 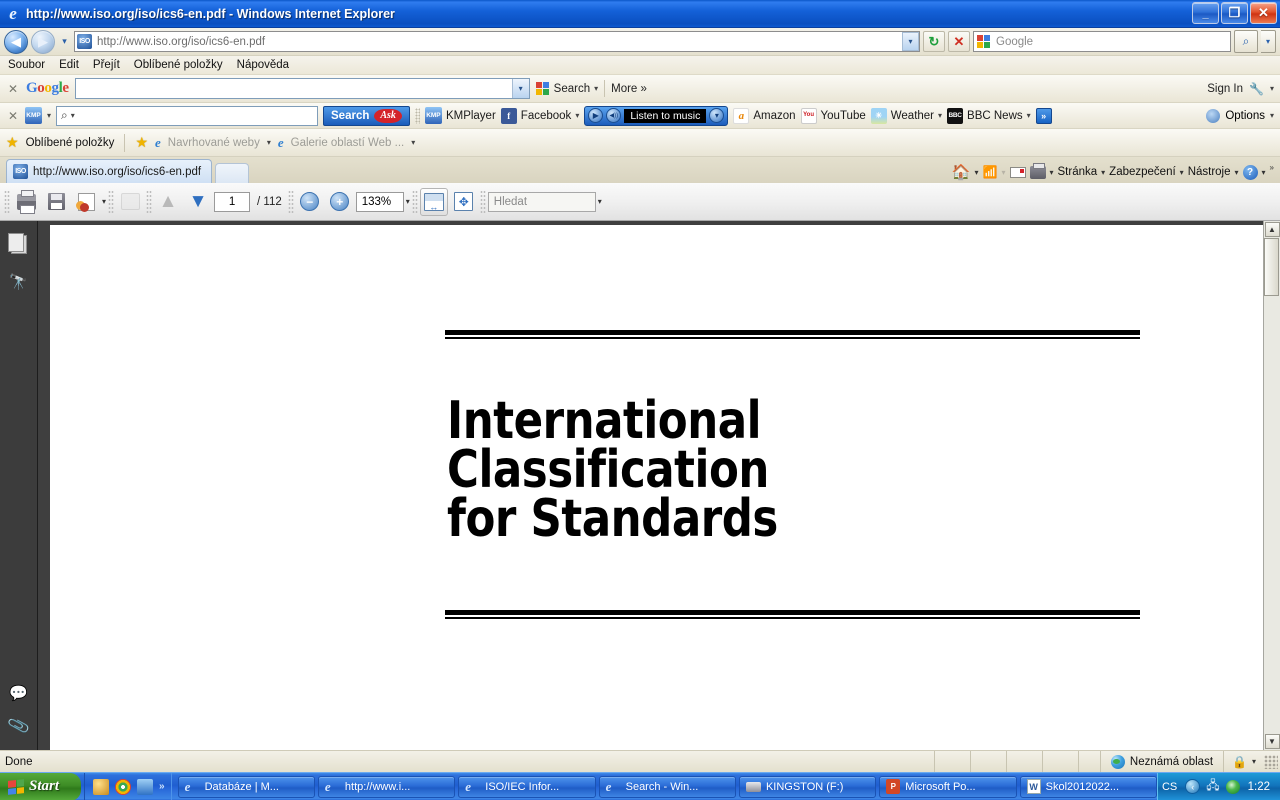 I want to click on comment-icon: 💬, so click(x=18, y=693).